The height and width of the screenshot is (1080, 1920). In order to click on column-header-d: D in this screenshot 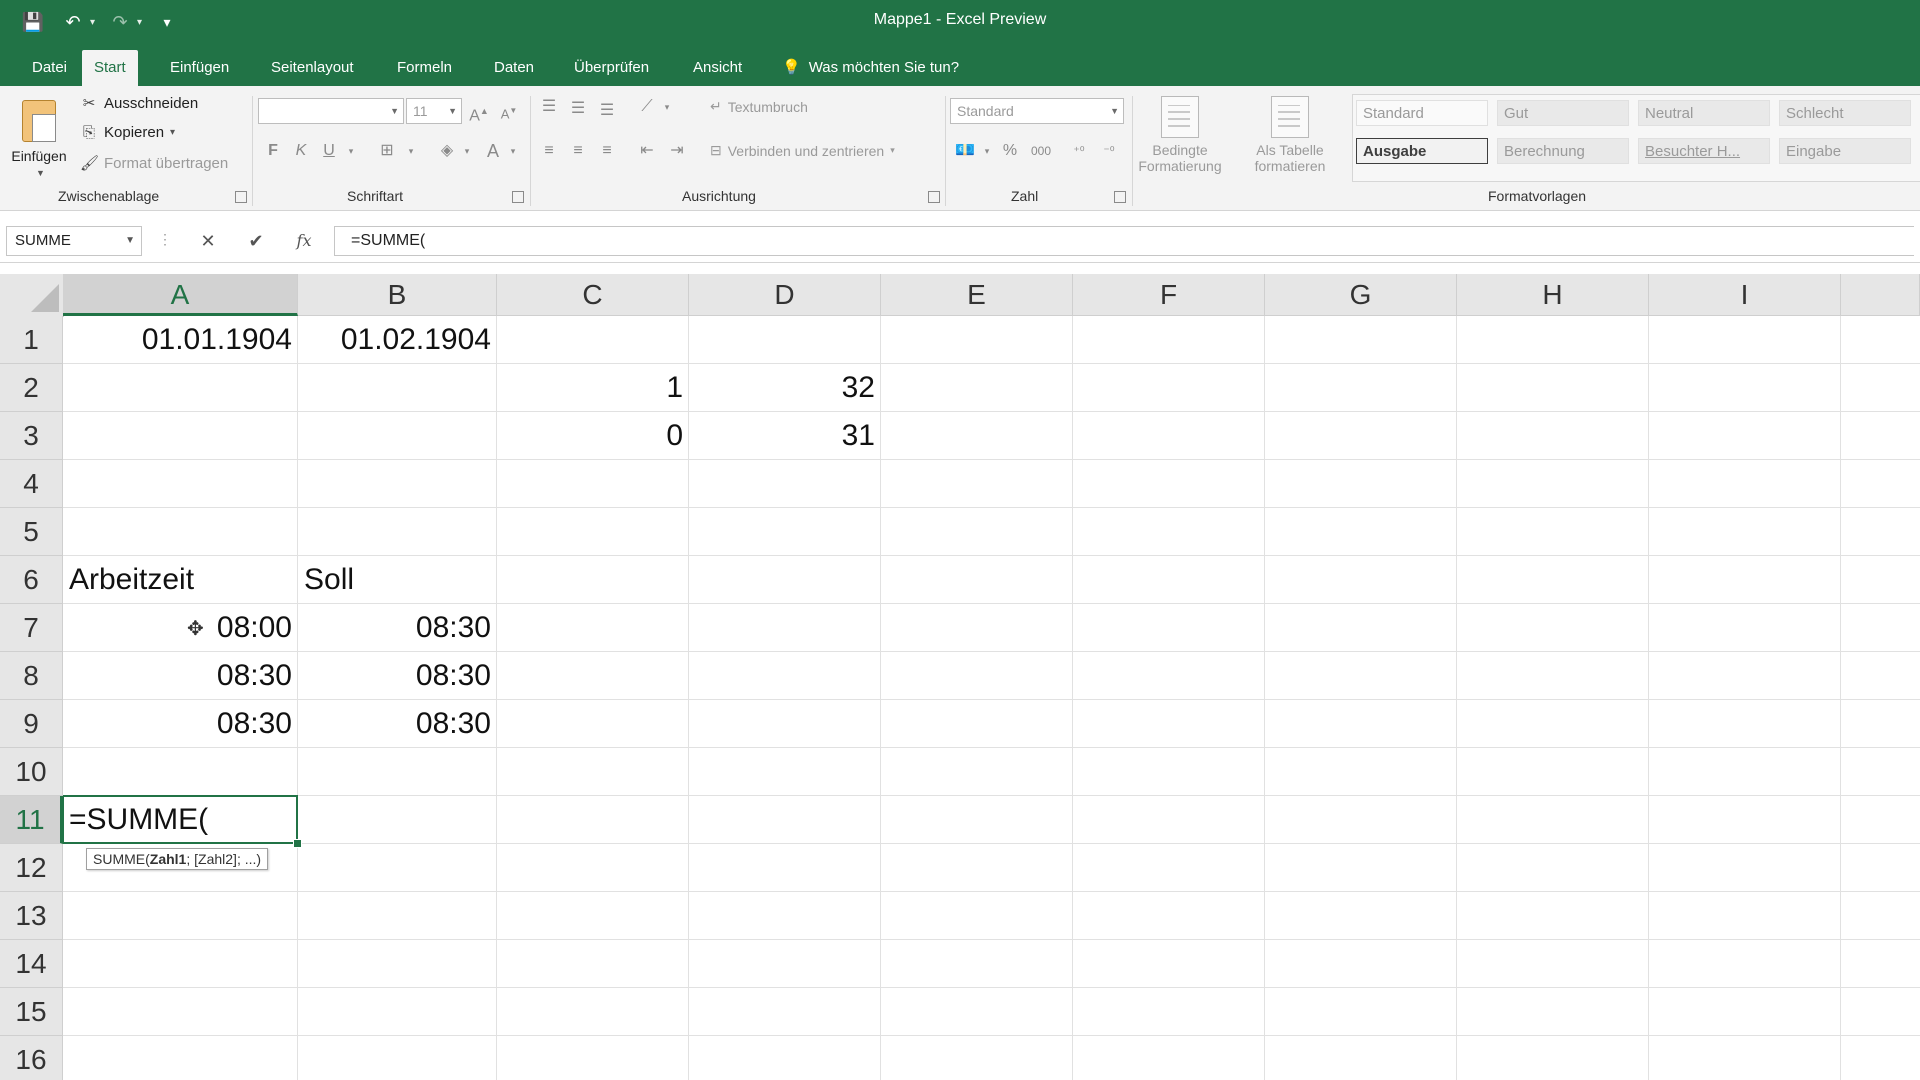, I will do `click(785, 295)`.